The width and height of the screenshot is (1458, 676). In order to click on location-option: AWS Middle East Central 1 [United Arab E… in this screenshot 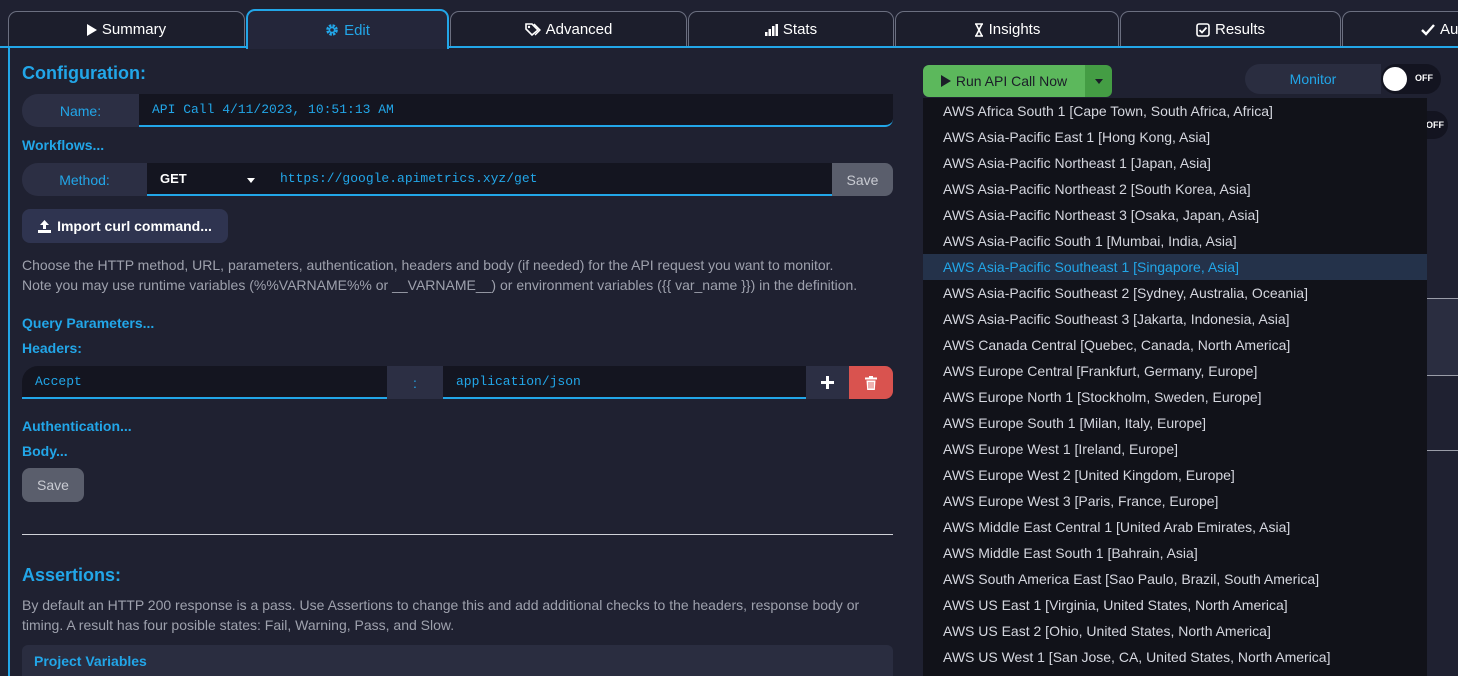, I will do `click(1175, 527)`.